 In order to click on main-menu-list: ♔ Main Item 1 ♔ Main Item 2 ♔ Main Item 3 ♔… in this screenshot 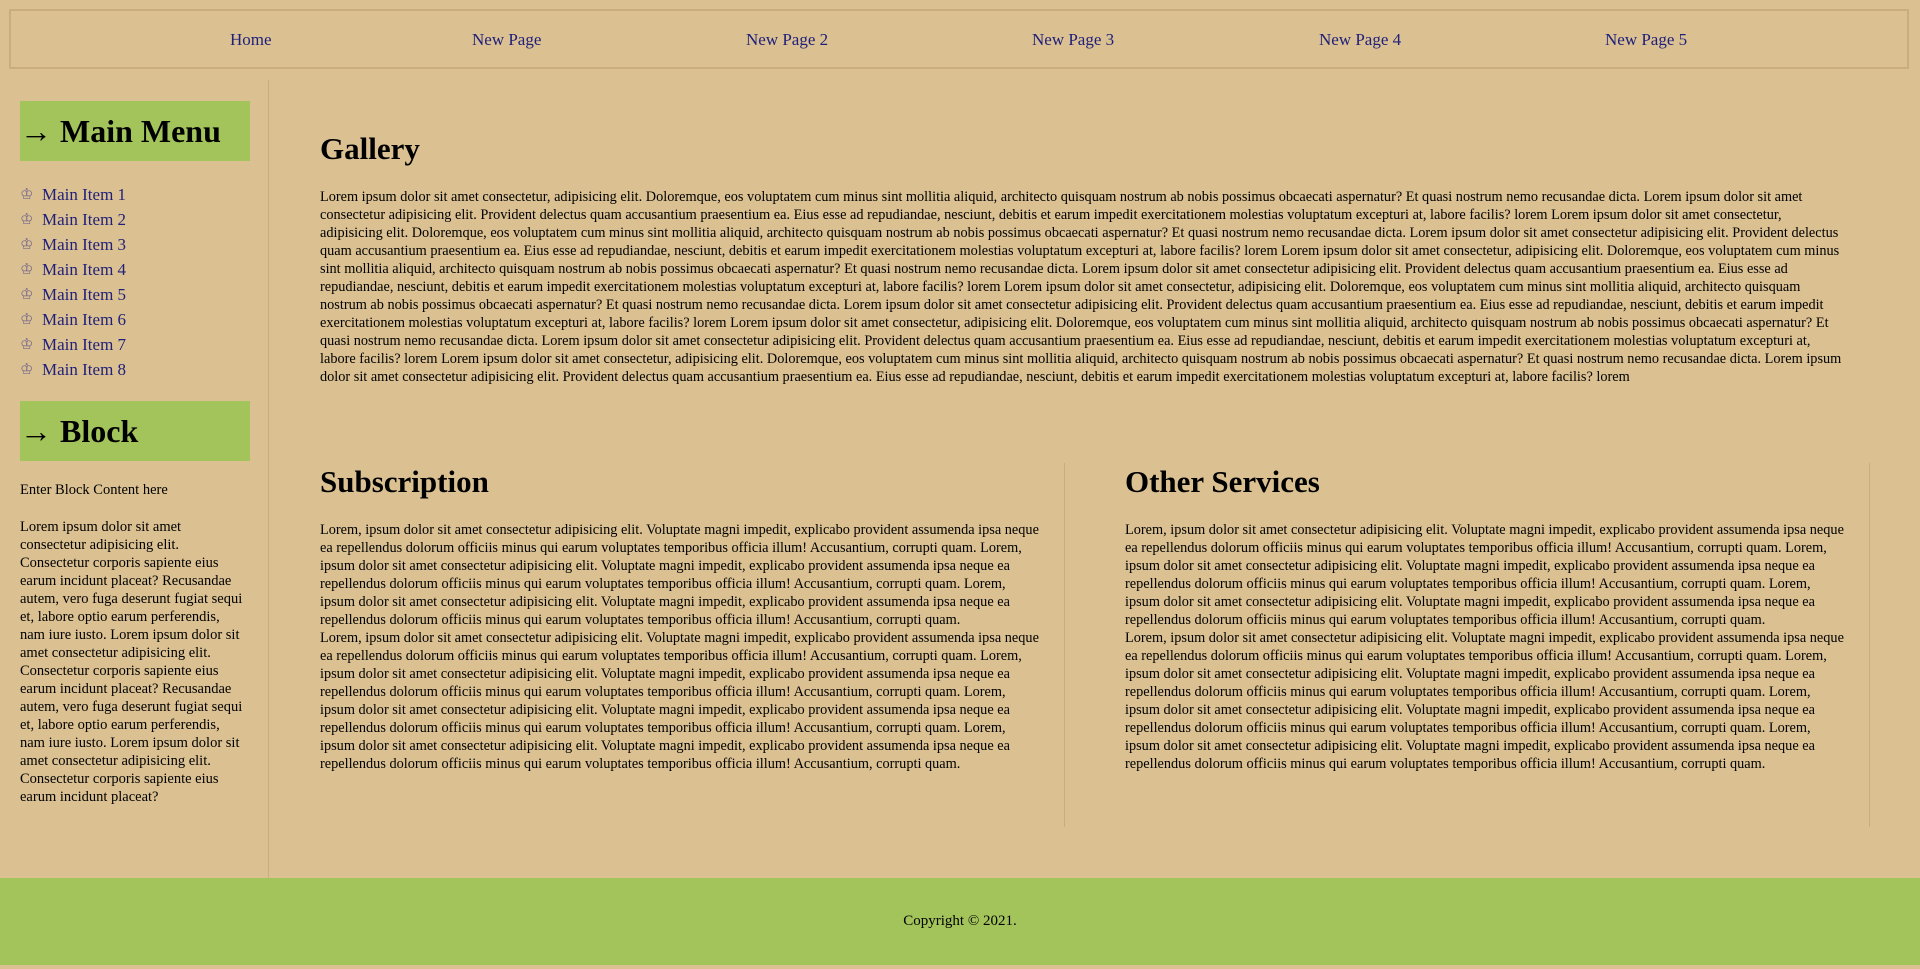, I will do `click(73, 282)`.